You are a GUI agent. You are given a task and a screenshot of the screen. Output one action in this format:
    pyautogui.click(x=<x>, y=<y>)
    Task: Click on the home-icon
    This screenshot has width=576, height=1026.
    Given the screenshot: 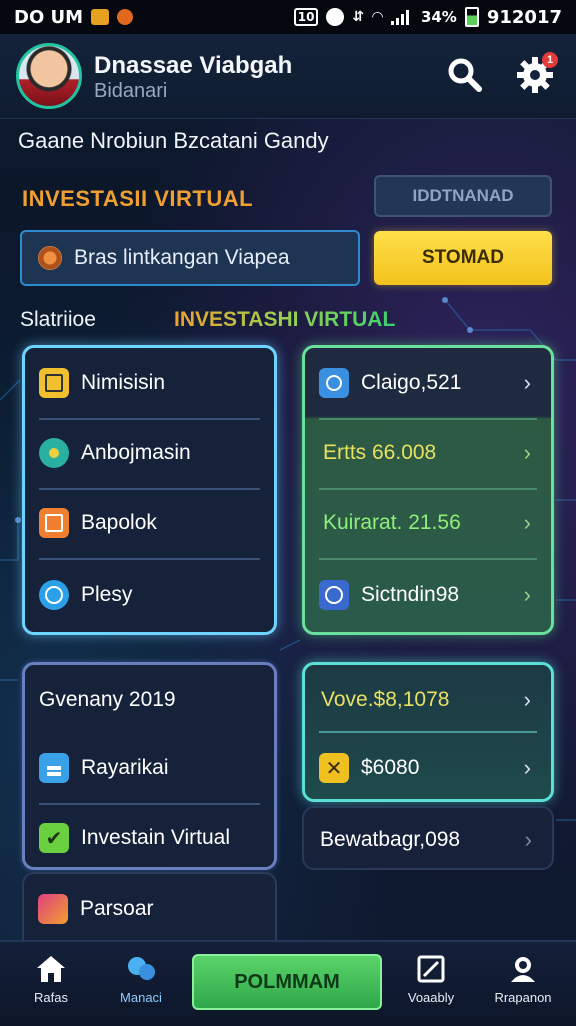 What is the action you would take?
    pyautogui.click(x=51, y=969)
    